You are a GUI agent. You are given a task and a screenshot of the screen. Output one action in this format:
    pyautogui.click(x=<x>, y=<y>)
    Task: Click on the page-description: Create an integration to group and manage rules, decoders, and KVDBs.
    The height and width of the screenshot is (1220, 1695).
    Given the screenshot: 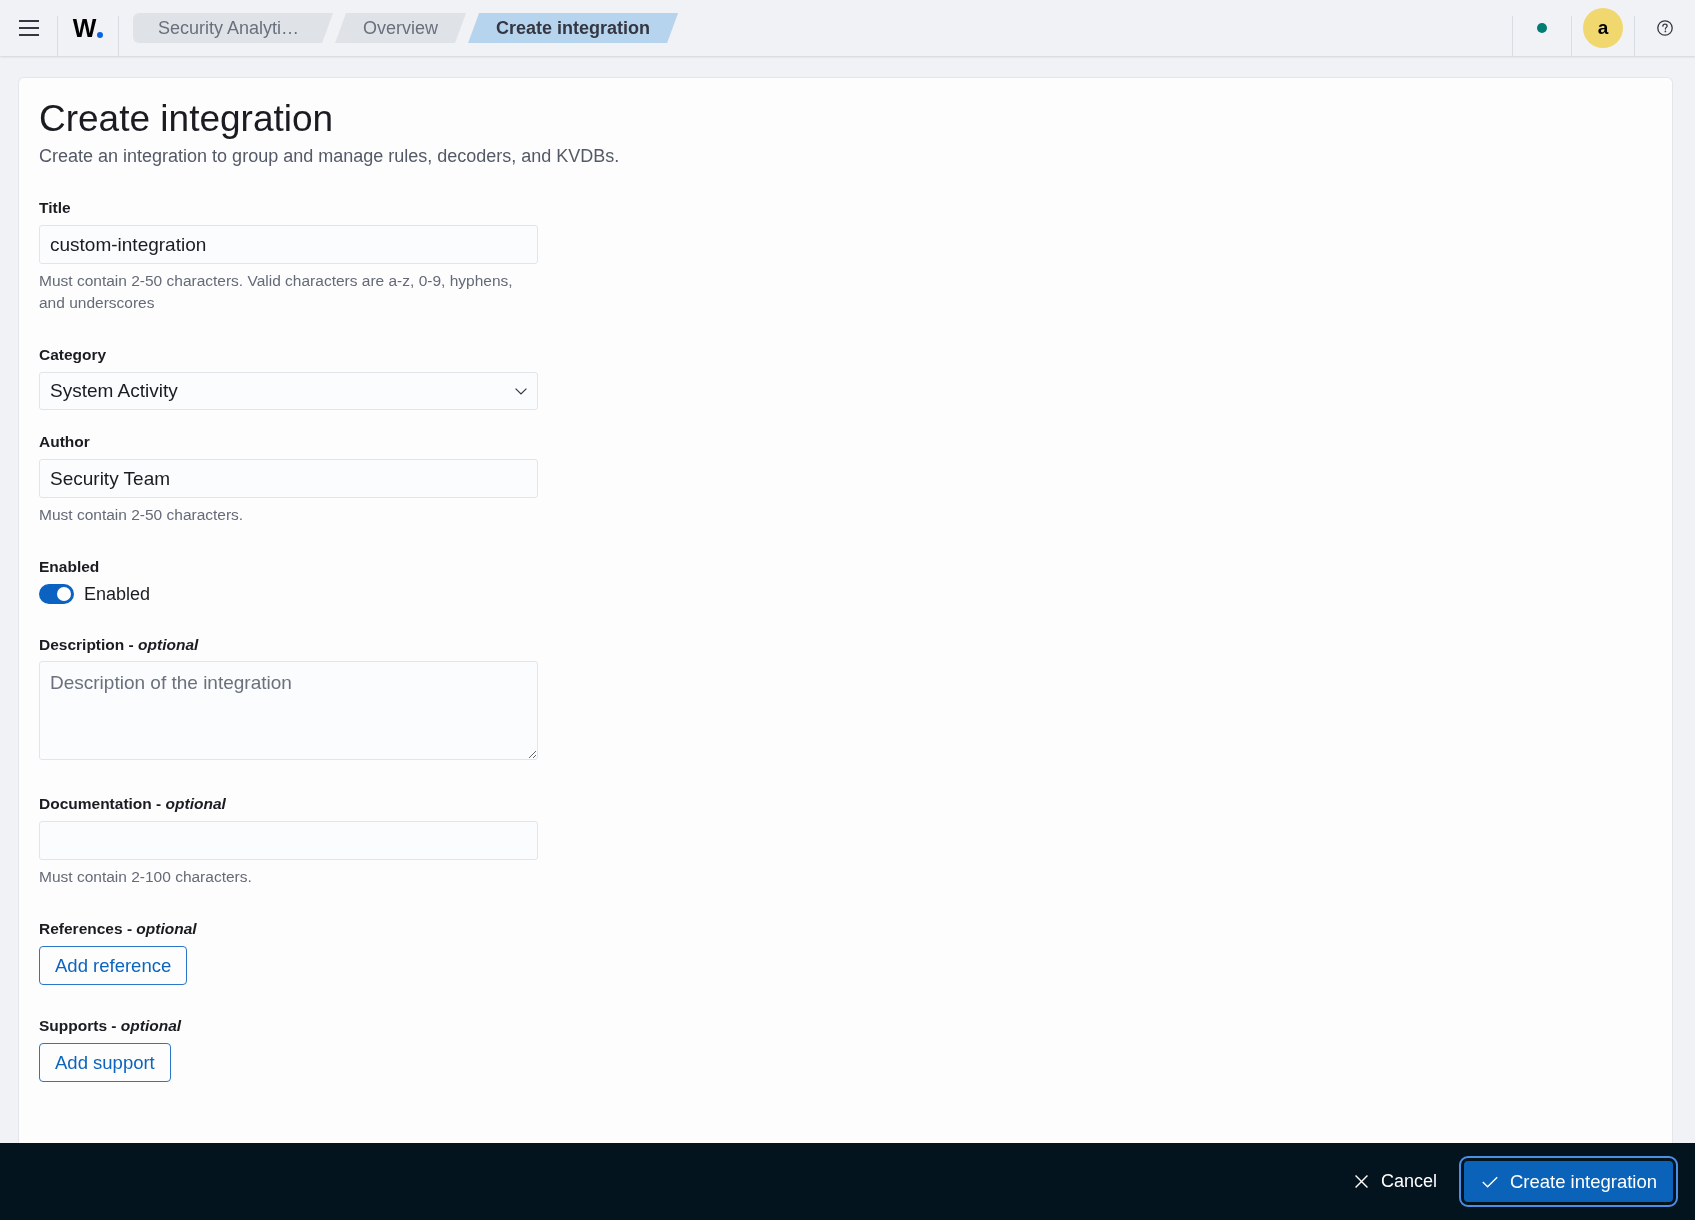 What is the action you would take?
    pyautogui.click(x=330, y=156)
    